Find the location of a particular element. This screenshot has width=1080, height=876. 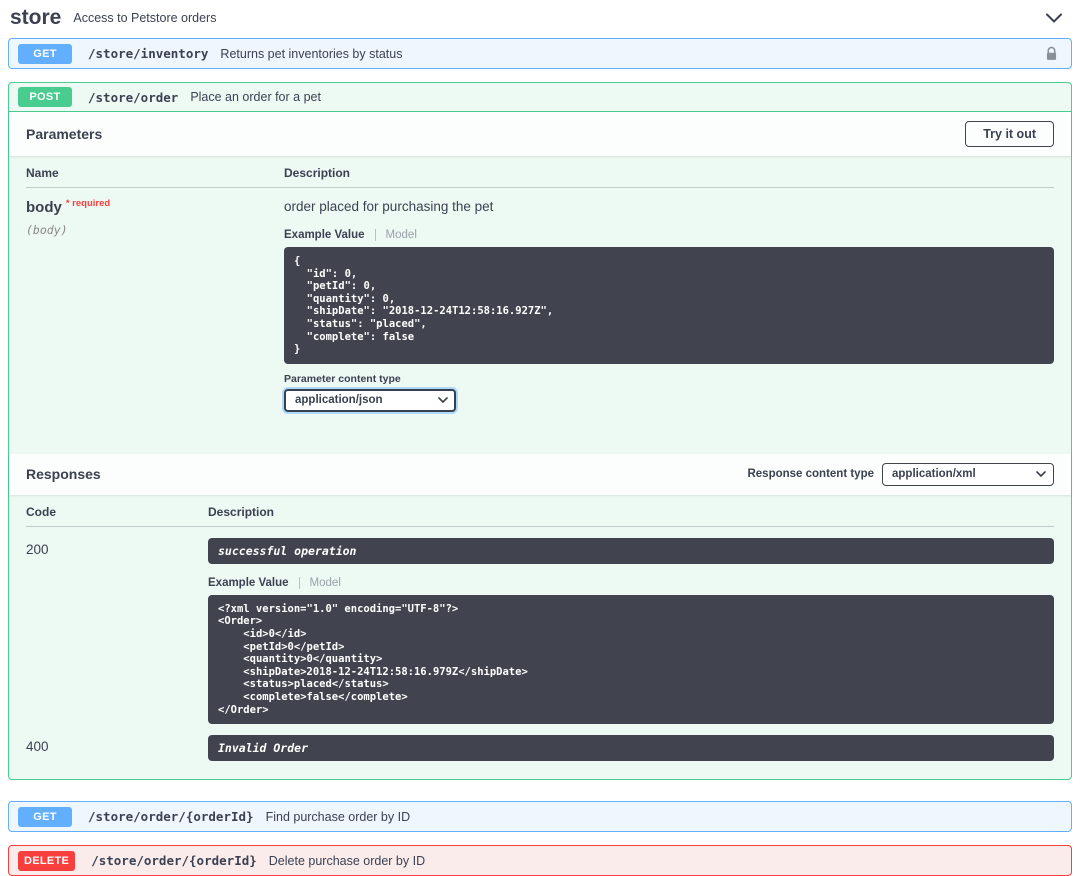

tag-section-header: store Access to Petstore orders is located at coordinates (540, 21).